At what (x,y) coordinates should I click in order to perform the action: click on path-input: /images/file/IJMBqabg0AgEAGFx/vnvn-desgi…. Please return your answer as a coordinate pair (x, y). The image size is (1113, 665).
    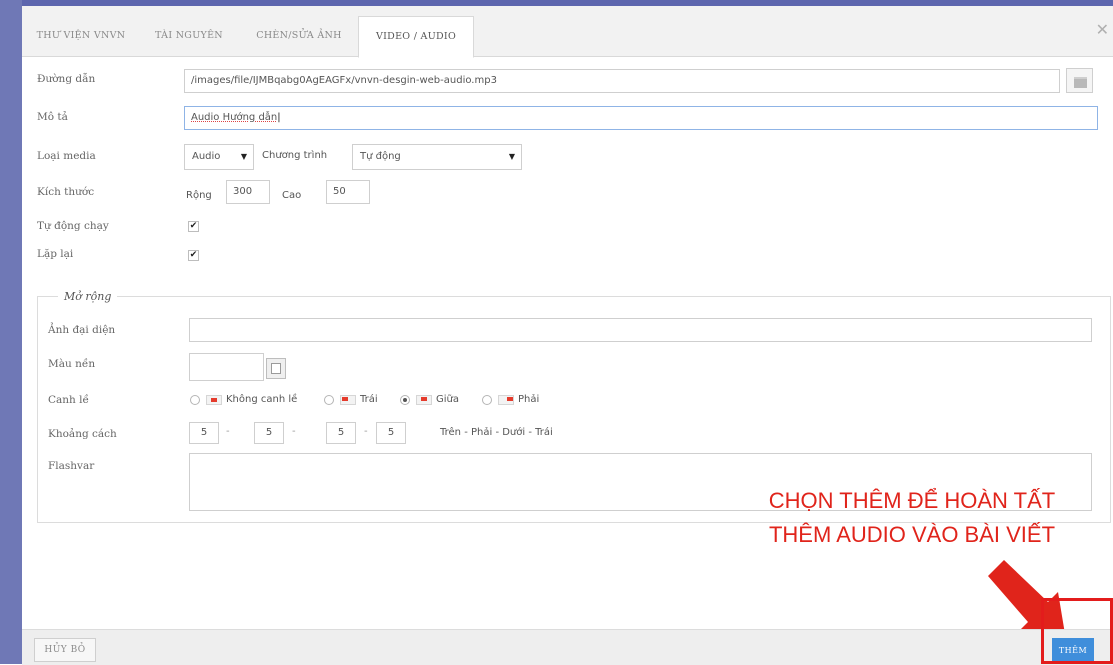
    Looking at the image, I should click on (622, 81).